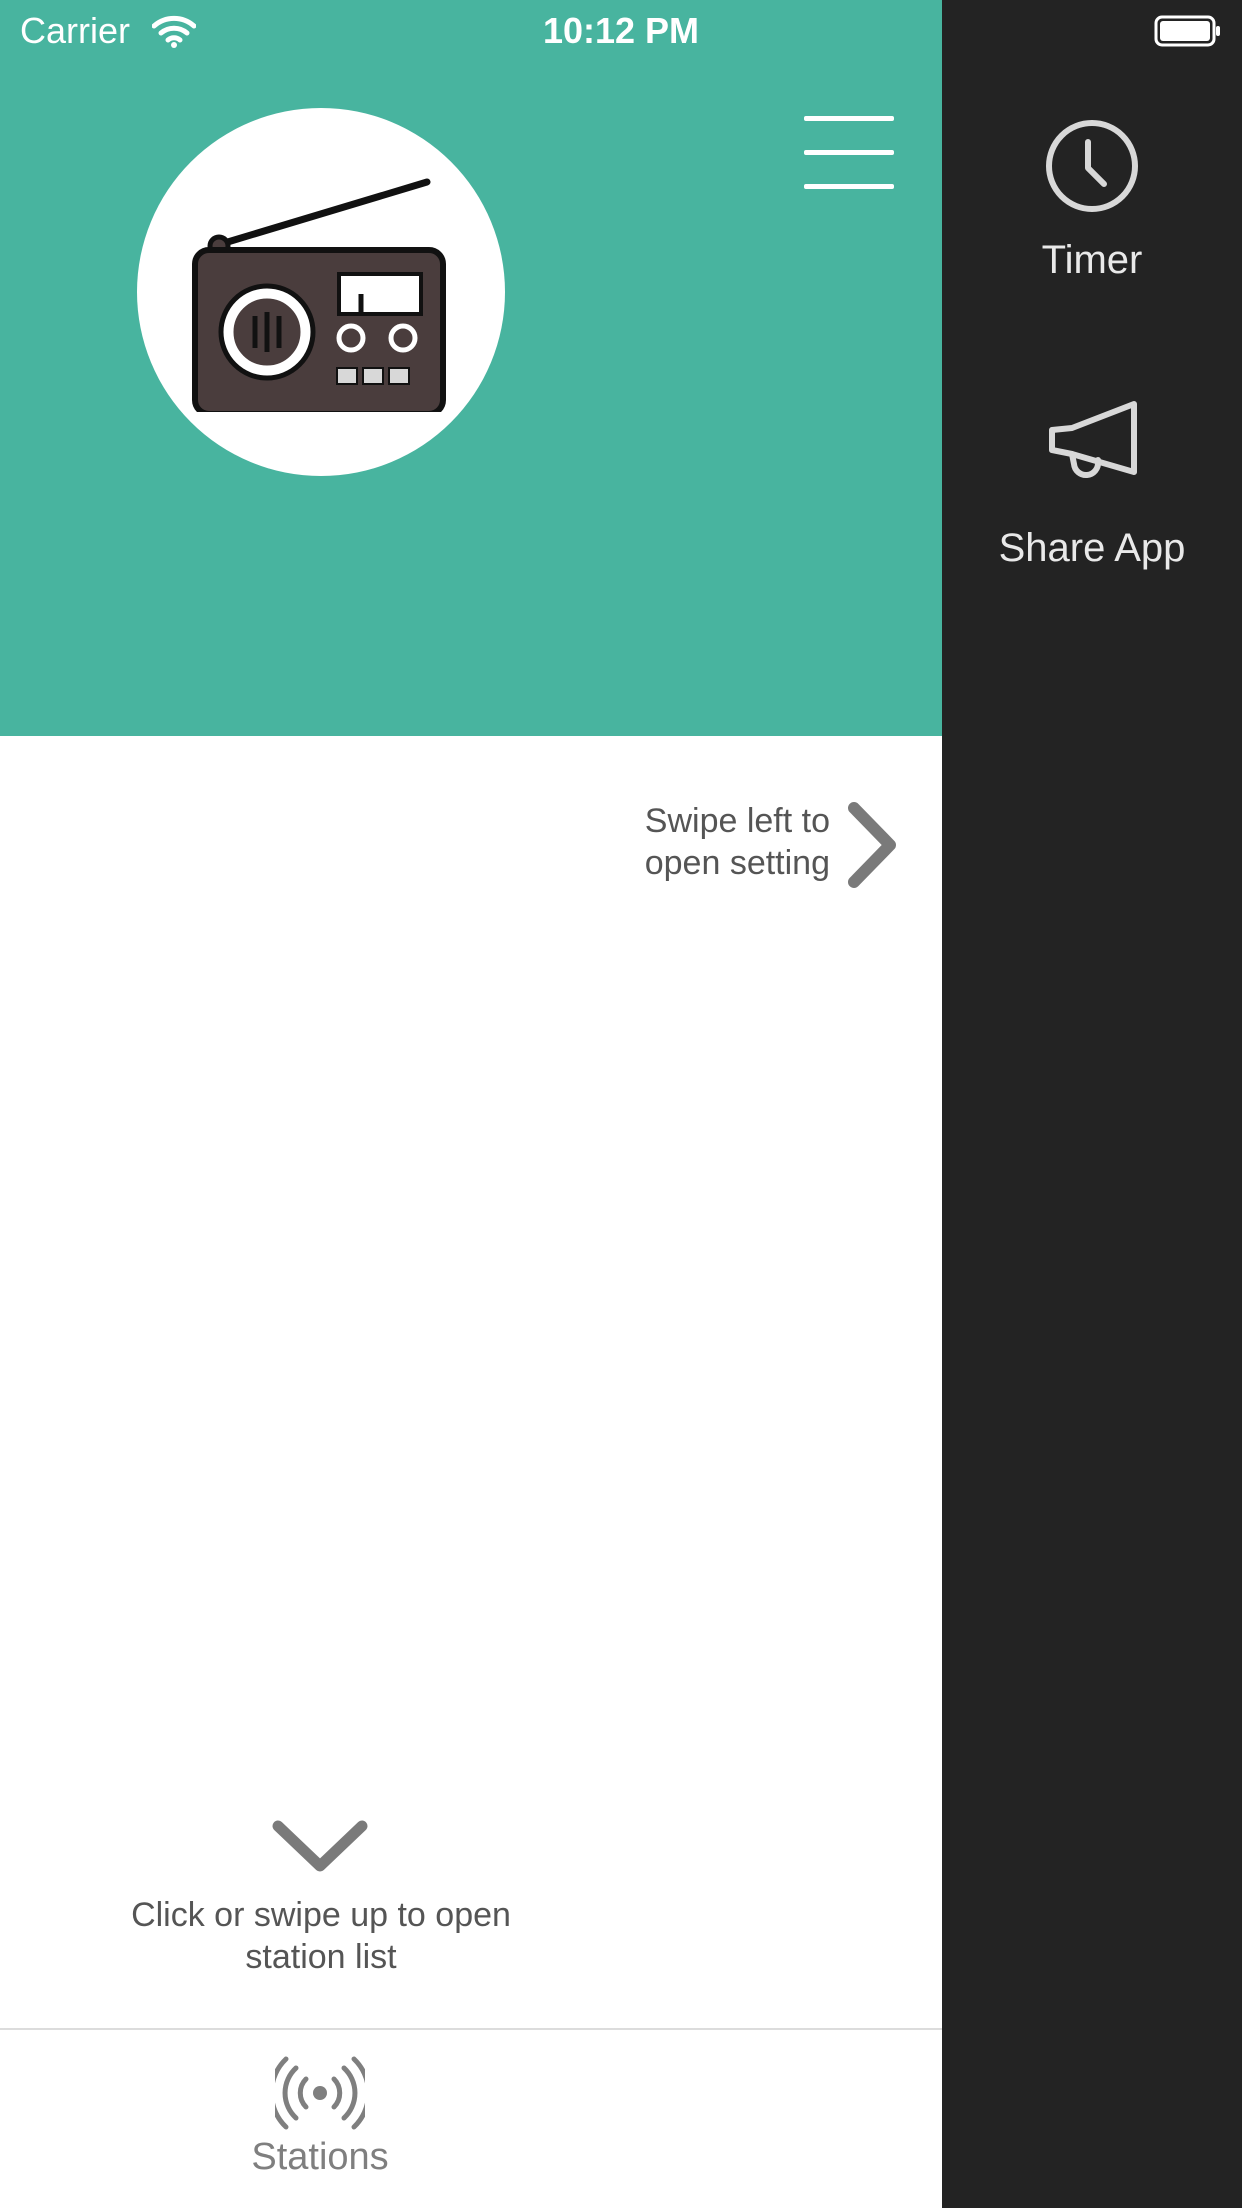 The height and width of the screenshot is (2208, 1242). Describe the element at coordinates (737, 842) in the screenshot. I see `swipe-left-hint: Swipe left to open setting` at that location.